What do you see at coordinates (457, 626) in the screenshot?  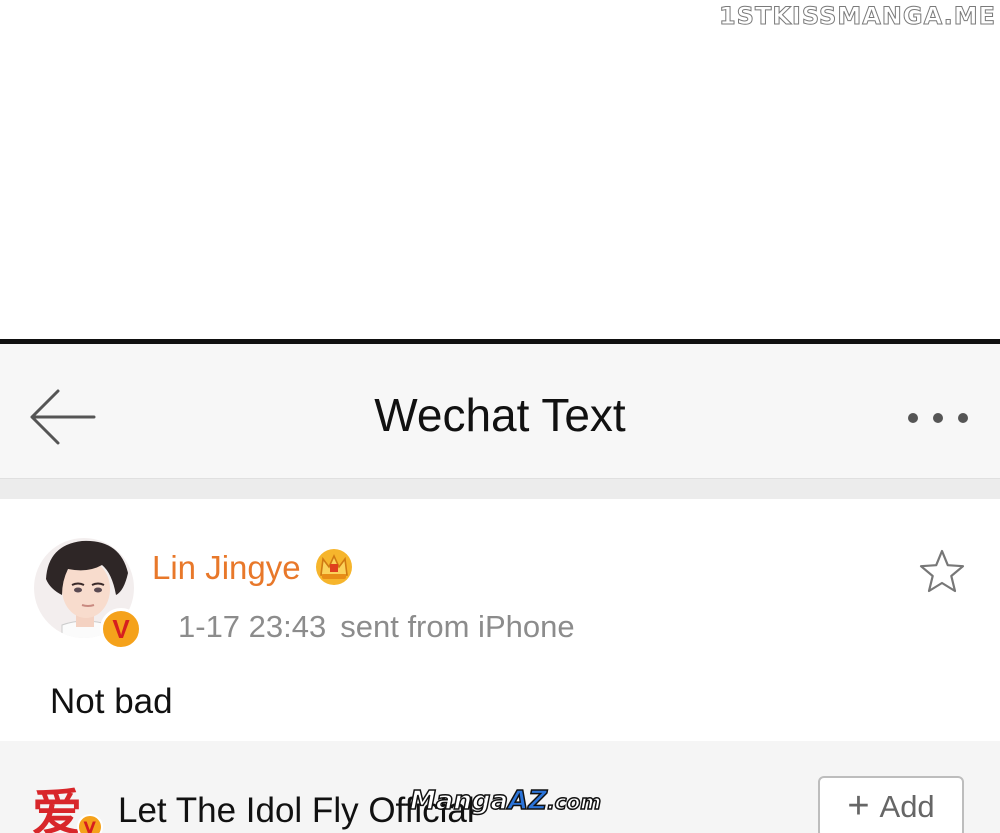 I see `post-source: sent from iPhone` at bounding box center [457, 626].